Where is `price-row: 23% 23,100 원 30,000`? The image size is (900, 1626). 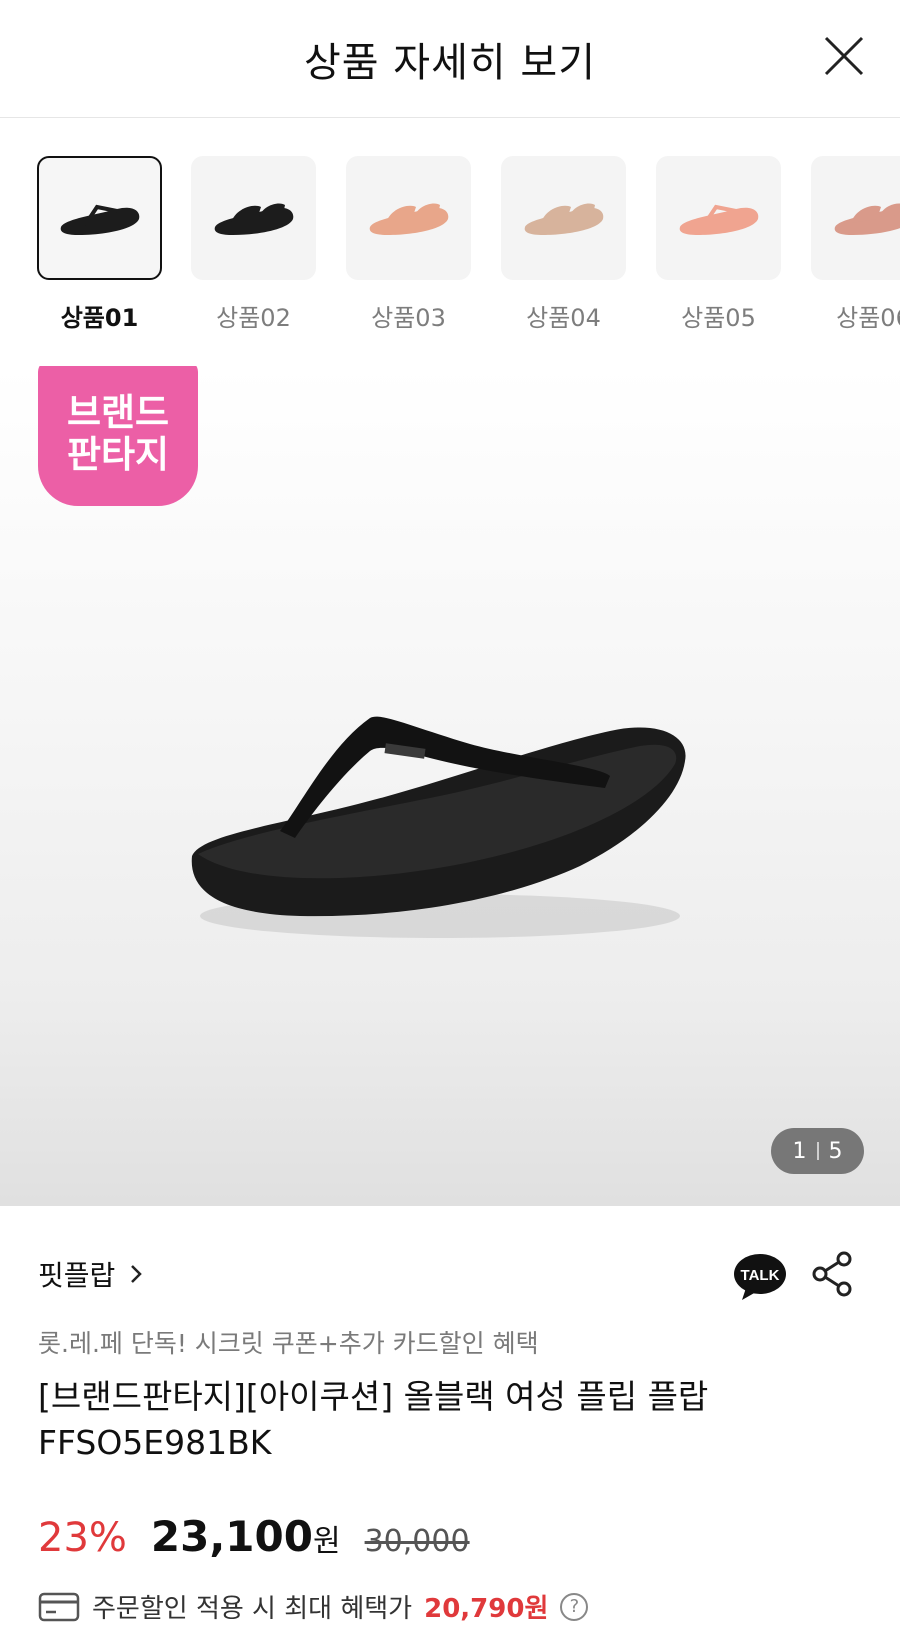
price-row: 23% 23,100 원 30,000 is located at coordinates (254, 1536).